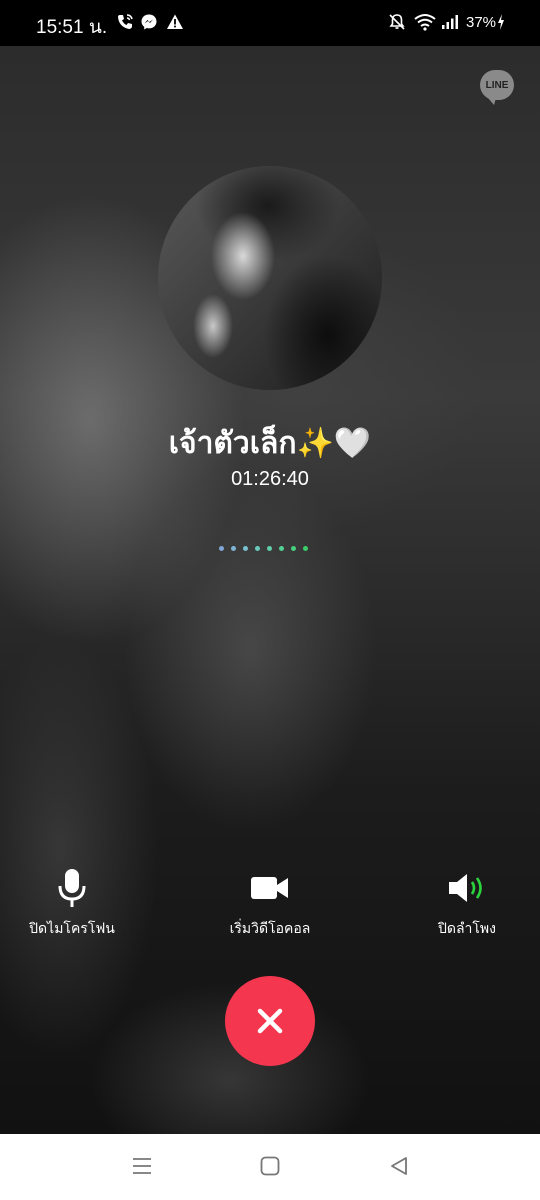 The width and height of the screenshot is (540, 1200). What do you see at coordinates (269, 888) in the screenshot?
I see `video-camera-icon` at bounding box center [269, 888].